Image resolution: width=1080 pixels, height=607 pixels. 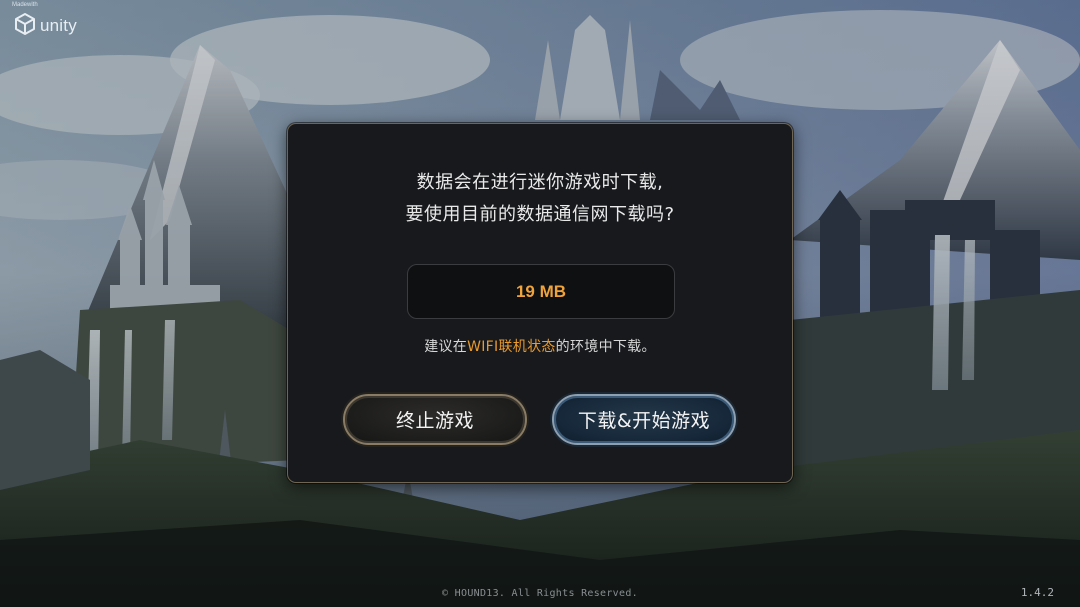 I want to click on download-start-label: 下载&开始游戏, so click(x=644, y=421).